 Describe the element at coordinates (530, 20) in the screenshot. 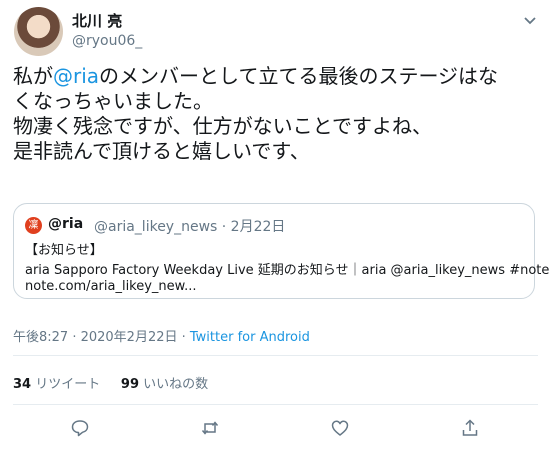

I see `chevron-down-icon` at that location.